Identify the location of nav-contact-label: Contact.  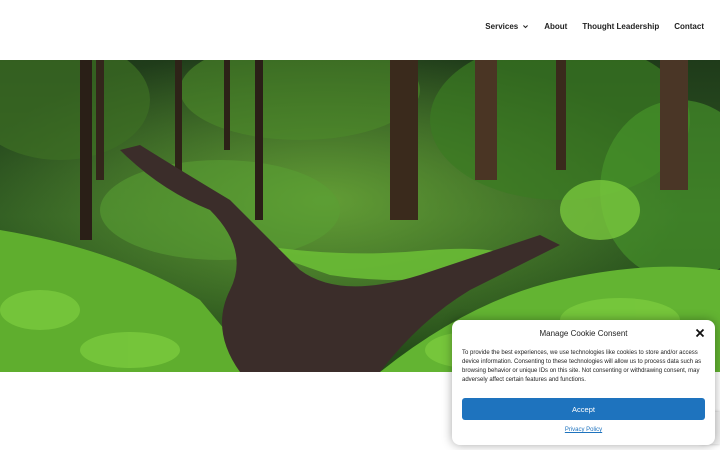
(689, 26).